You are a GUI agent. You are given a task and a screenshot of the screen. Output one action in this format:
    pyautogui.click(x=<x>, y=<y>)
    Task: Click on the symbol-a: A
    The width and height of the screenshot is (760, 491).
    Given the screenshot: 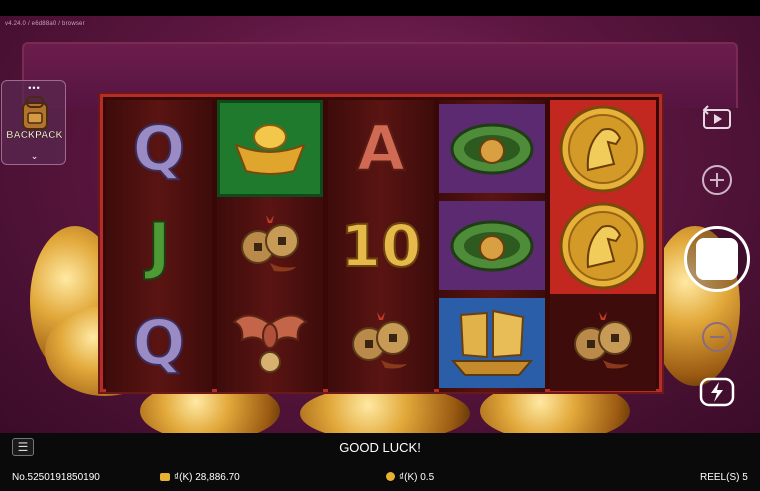 What is the action you would take?
    pyautogui.click(x=381, y=148)
    